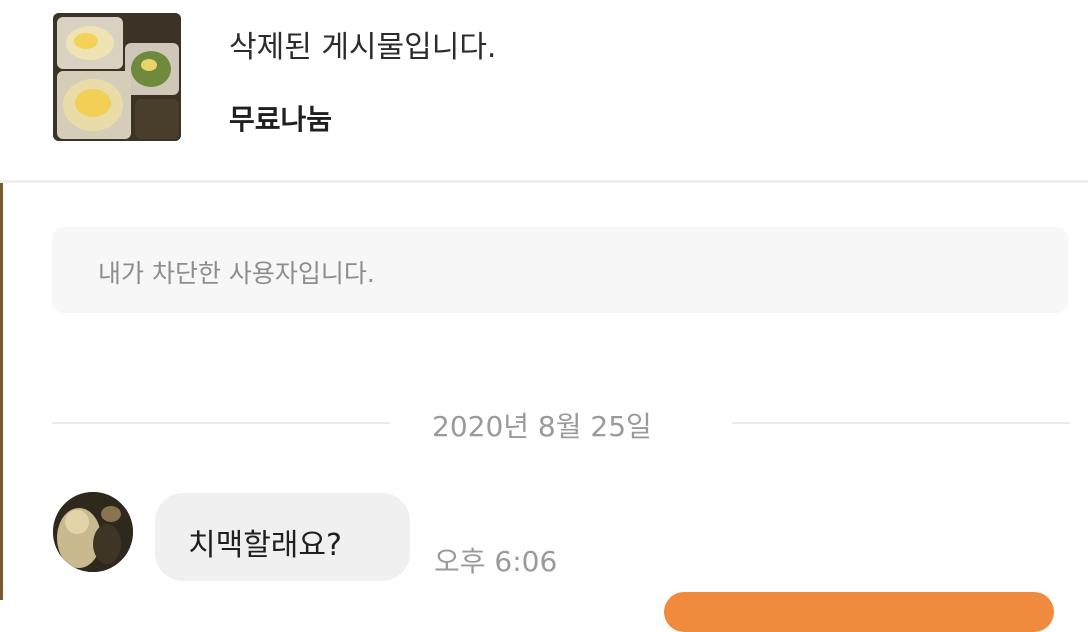 The width and height of the screenshot is (1088, 632). I want to click on outgoing-message-bubble, so click(859, 612).